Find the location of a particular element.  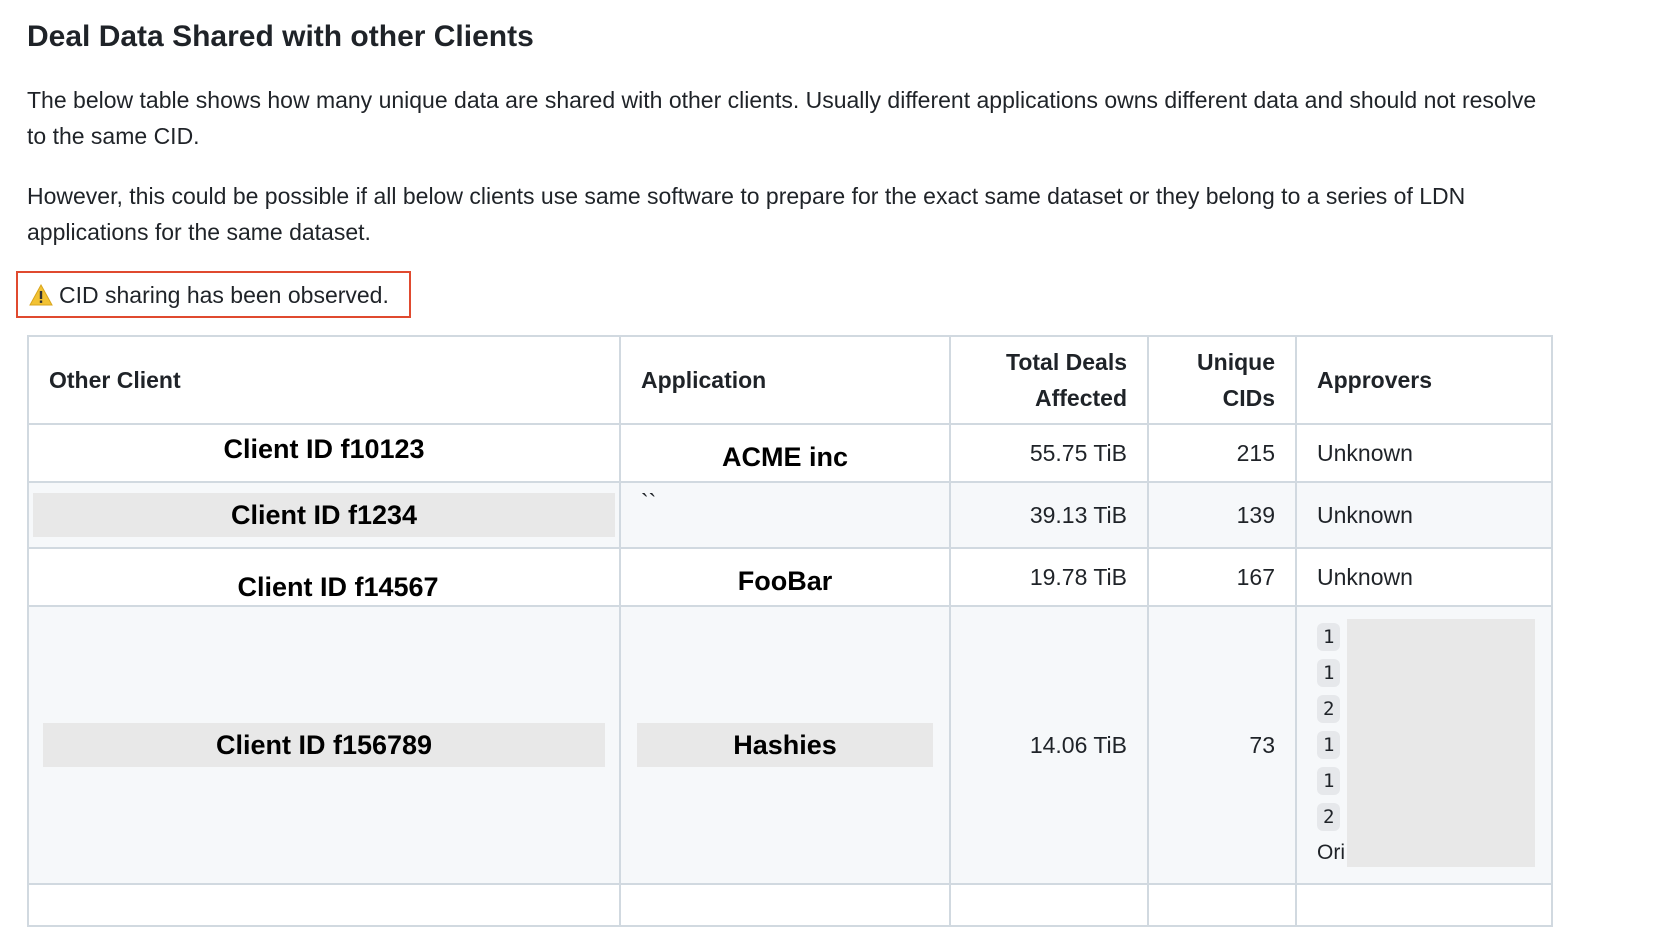

approvers-cell: 1 1 2 1 1 2 Ori is located at coordinates (1424, 745).